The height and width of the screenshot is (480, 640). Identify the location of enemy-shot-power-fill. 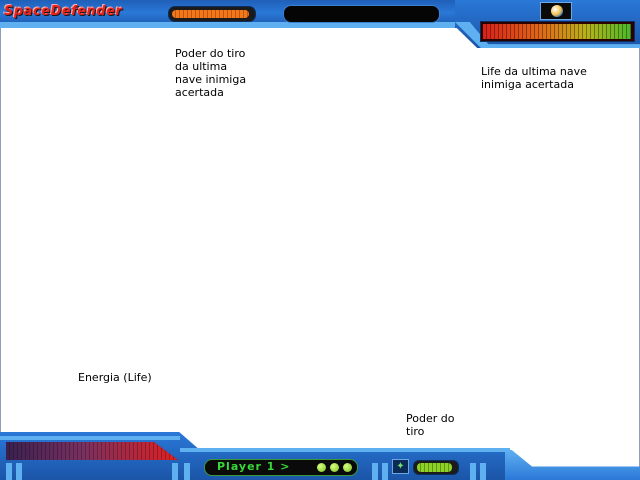
(210, 14).